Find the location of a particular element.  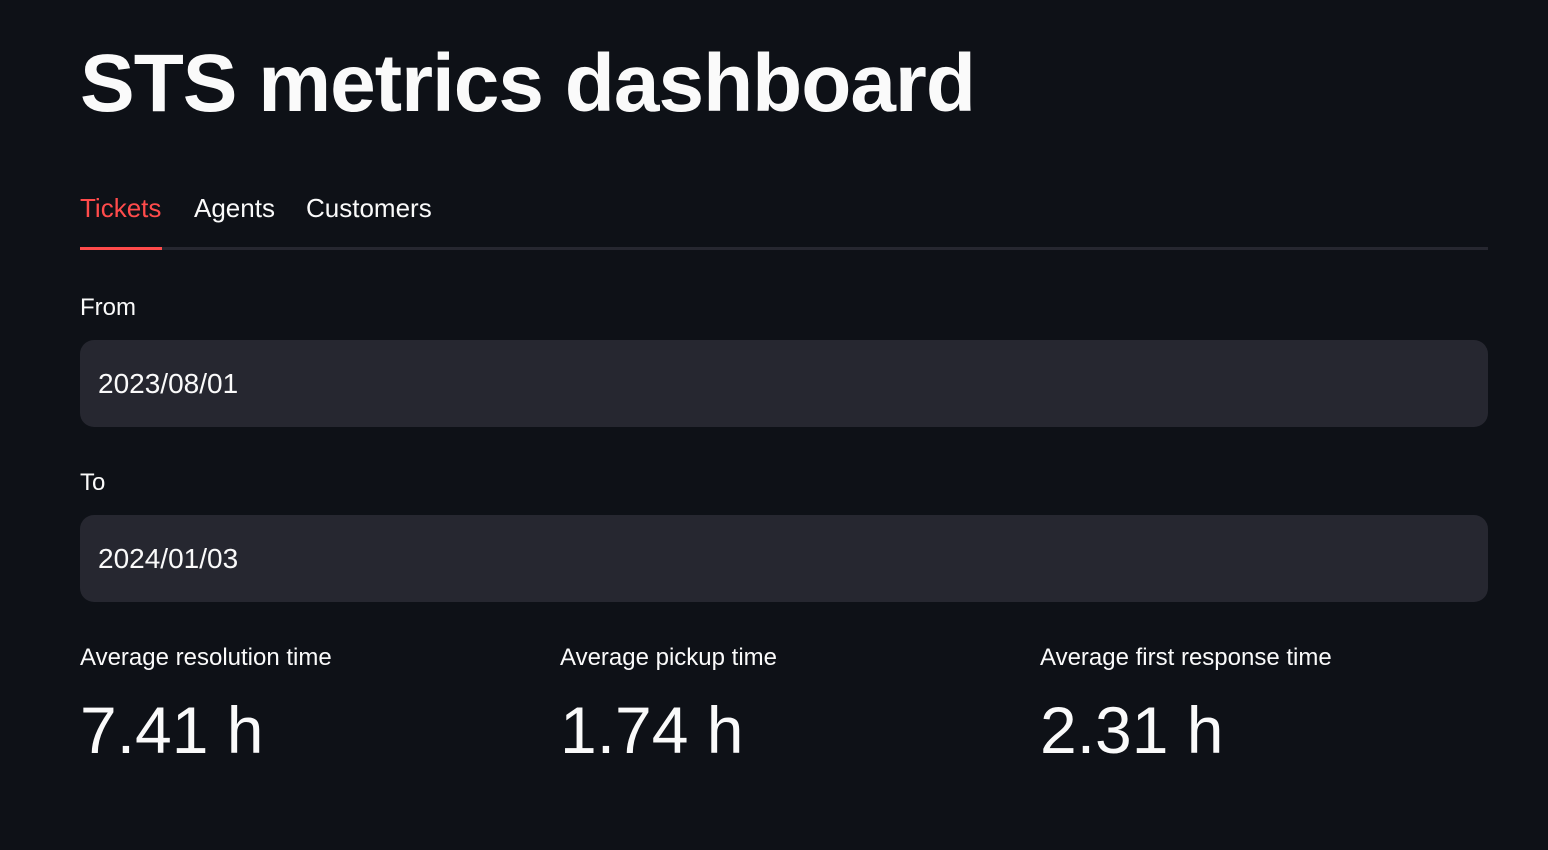

metric-label: Average resolution time is located at coordinates (206, 657).